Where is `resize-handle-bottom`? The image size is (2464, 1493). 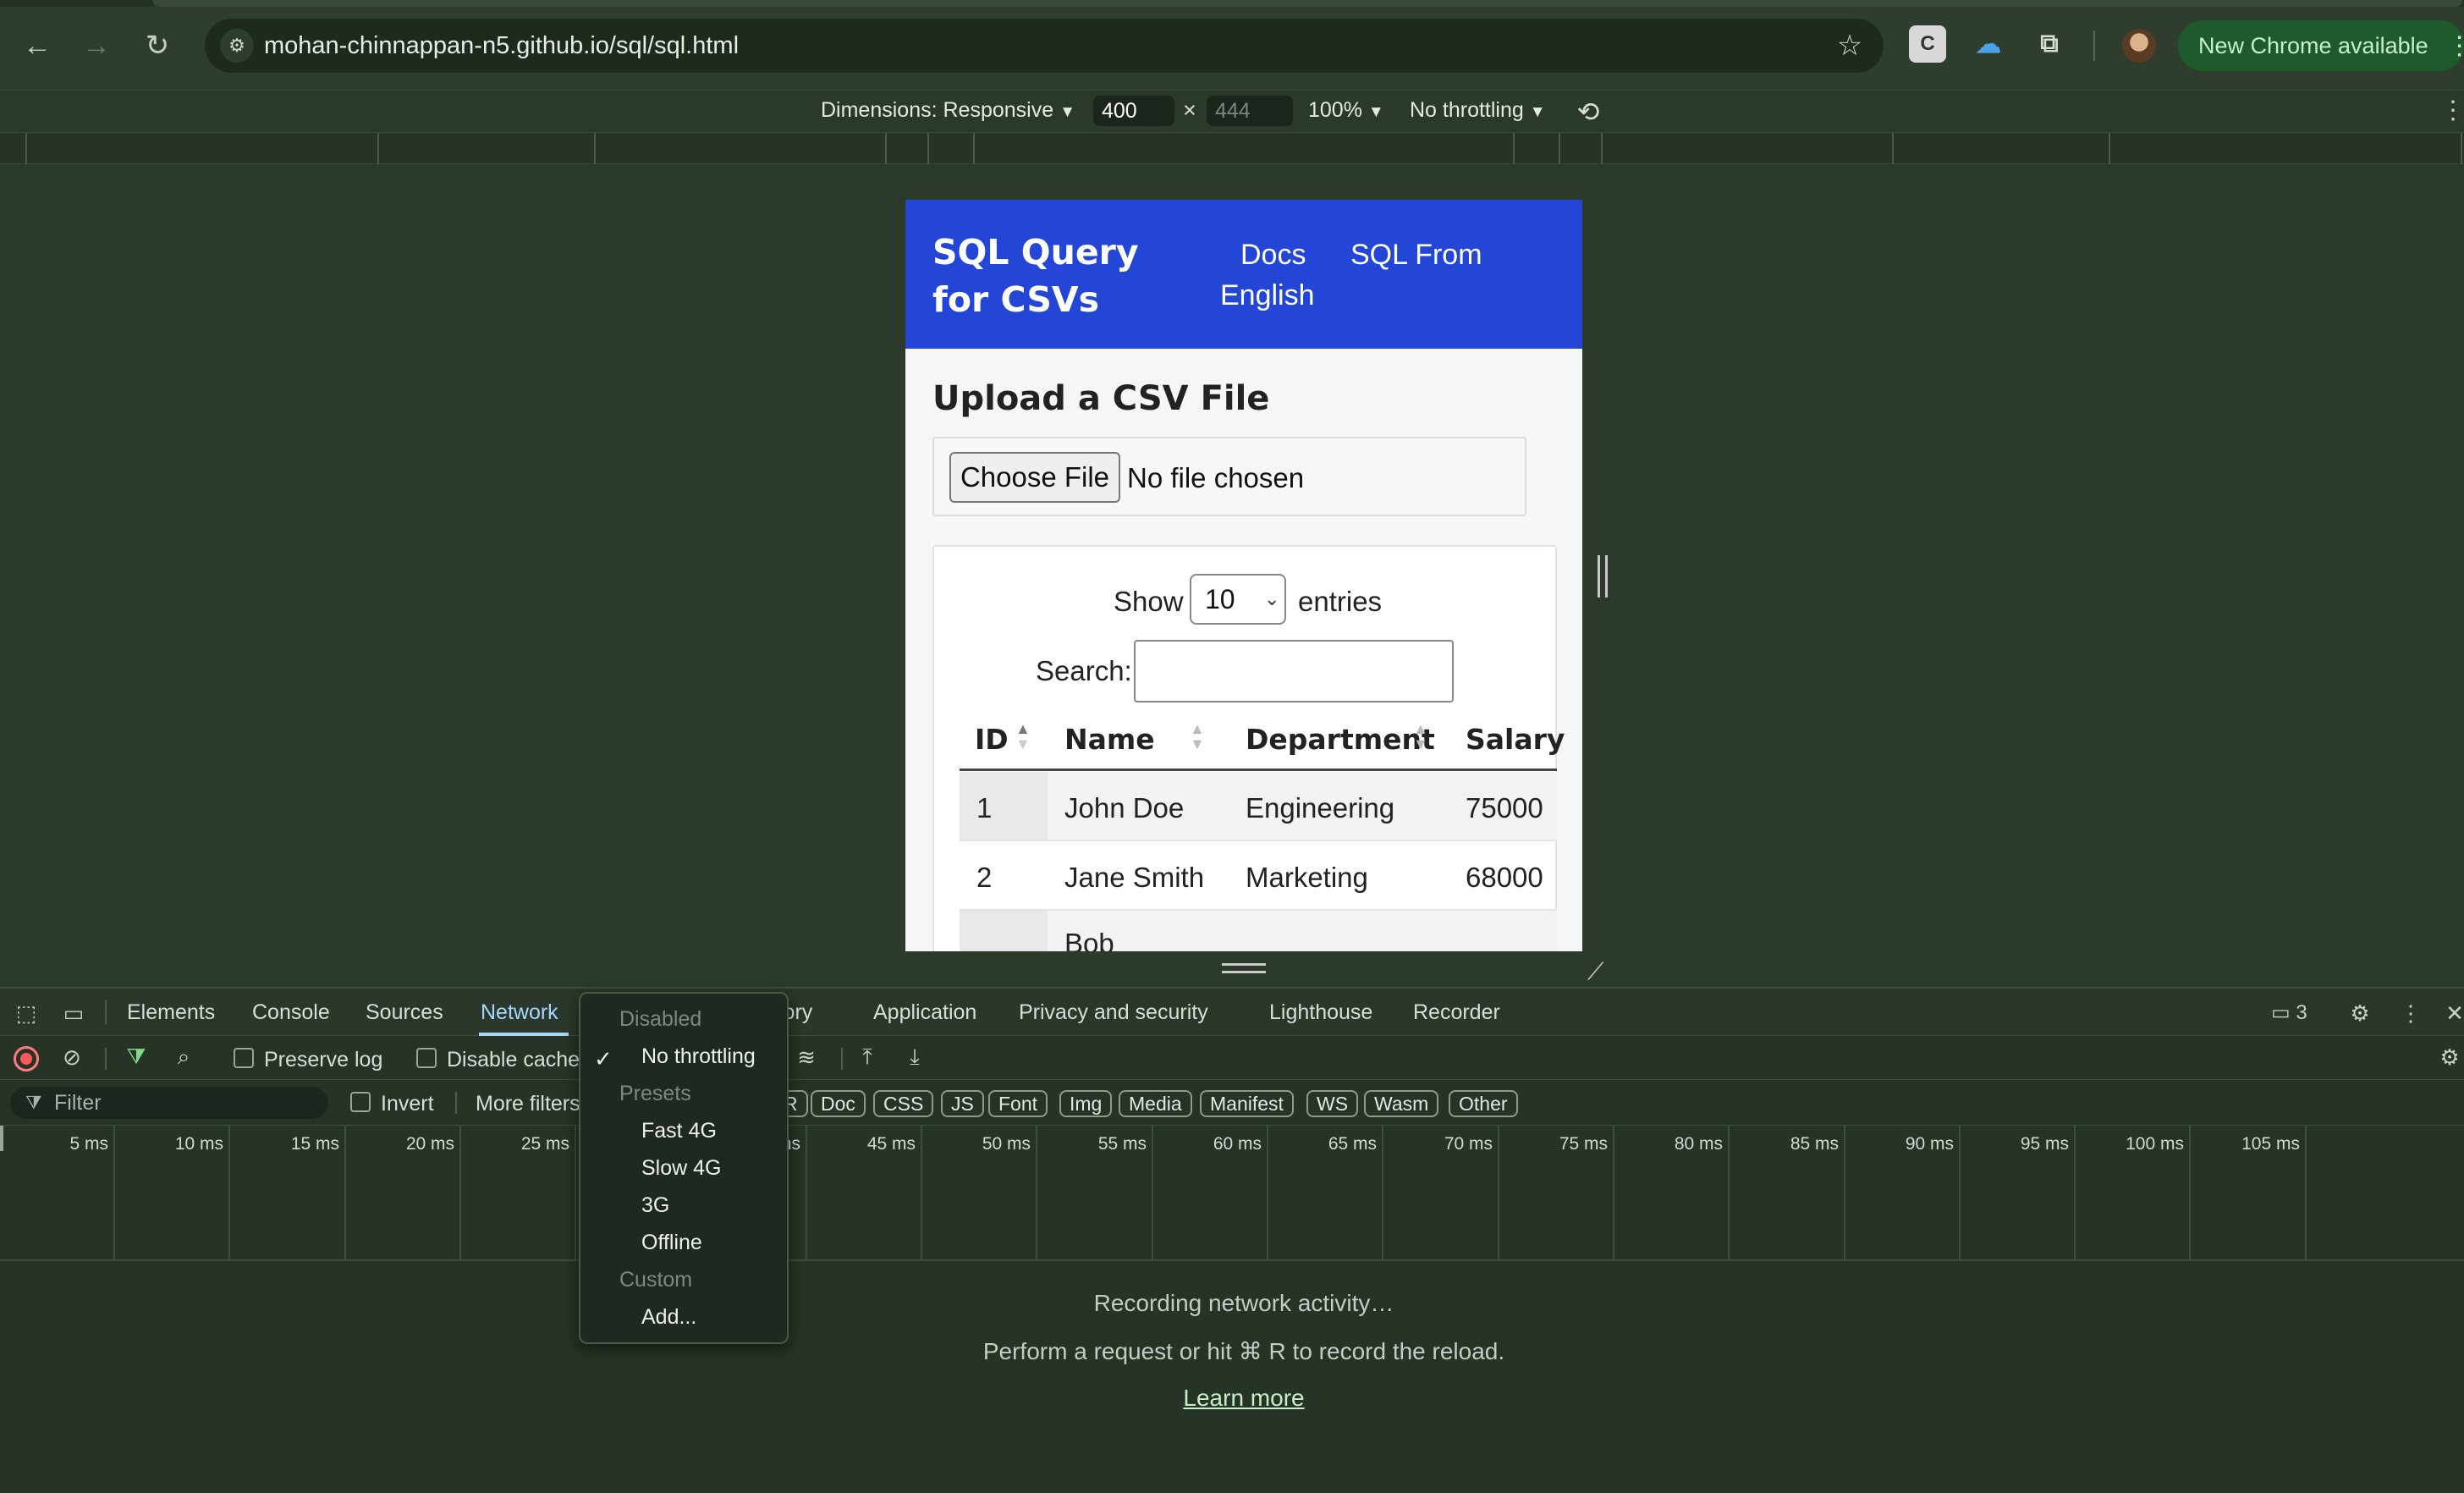
resize-handle-bottom is located at coordinates (1244, 968).